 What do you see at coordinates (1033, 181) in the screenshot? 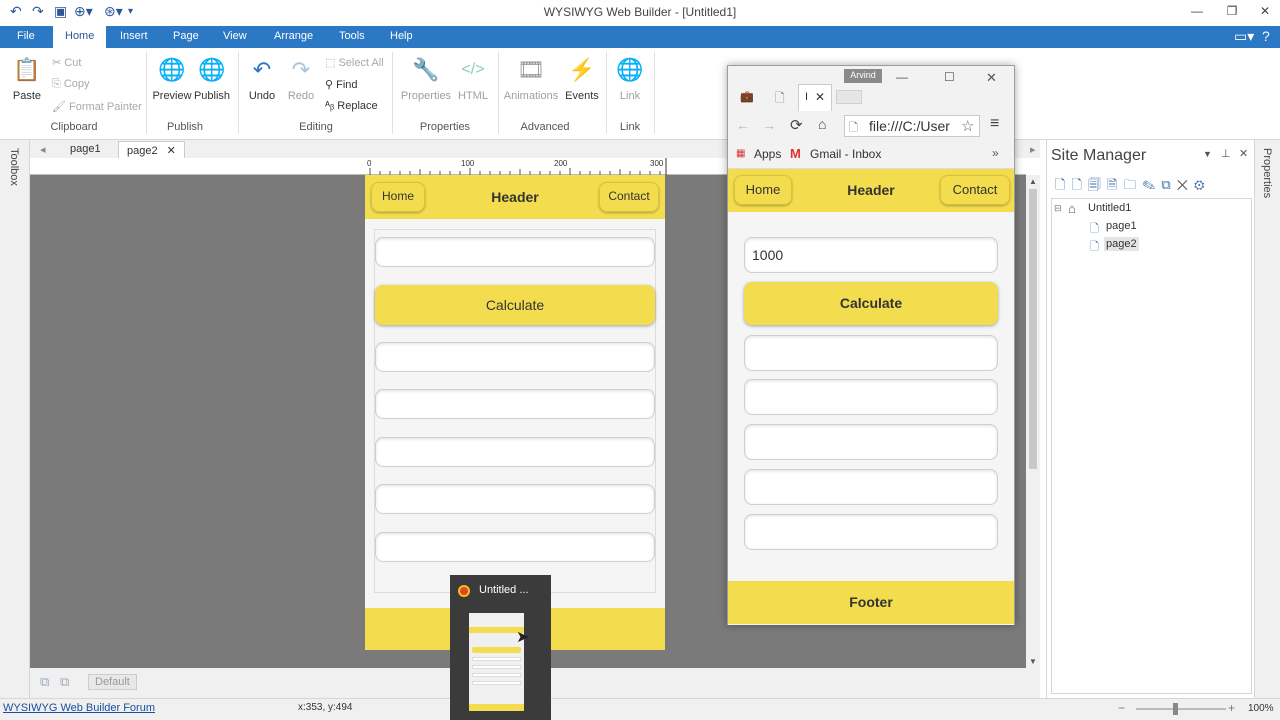
I see `scroll-up-icon: ▲` at bounding box center [1033, 181].